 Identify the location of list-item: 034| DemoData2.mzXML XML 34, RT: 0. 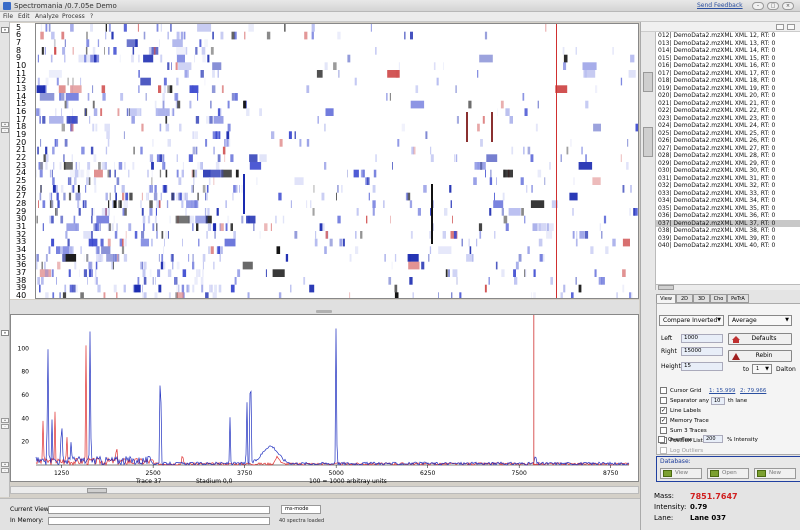
(728, 201).